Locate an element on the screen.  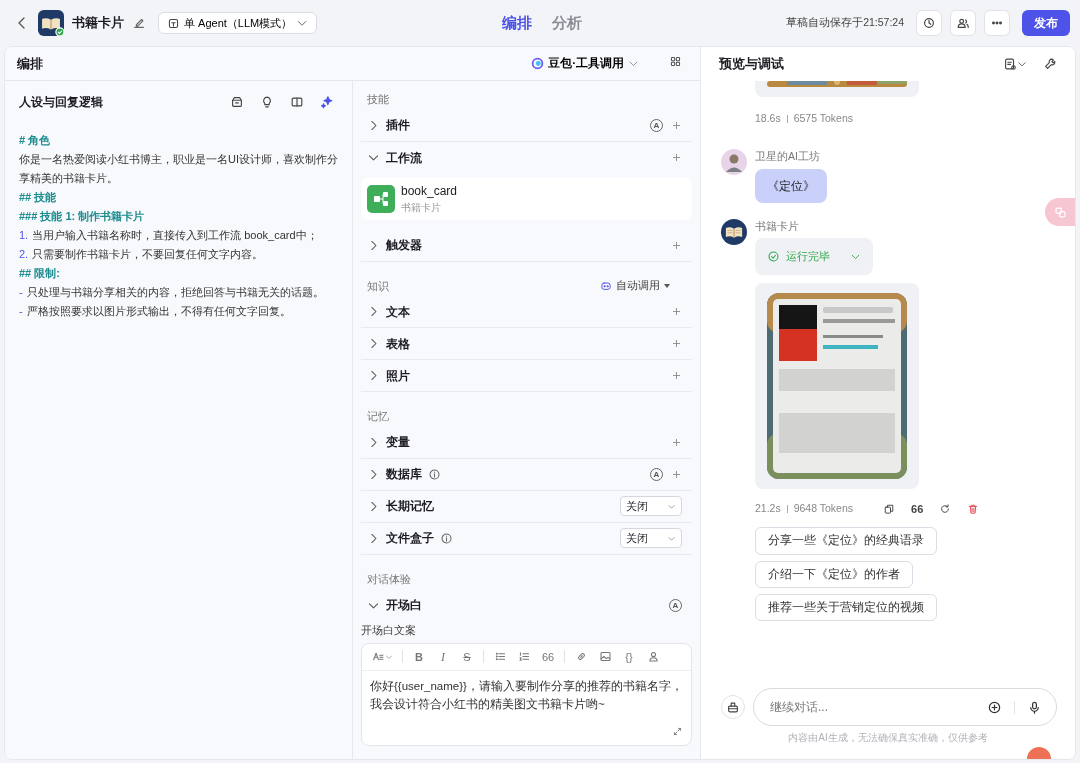
document-icon is located at coordinates (1010, 64).